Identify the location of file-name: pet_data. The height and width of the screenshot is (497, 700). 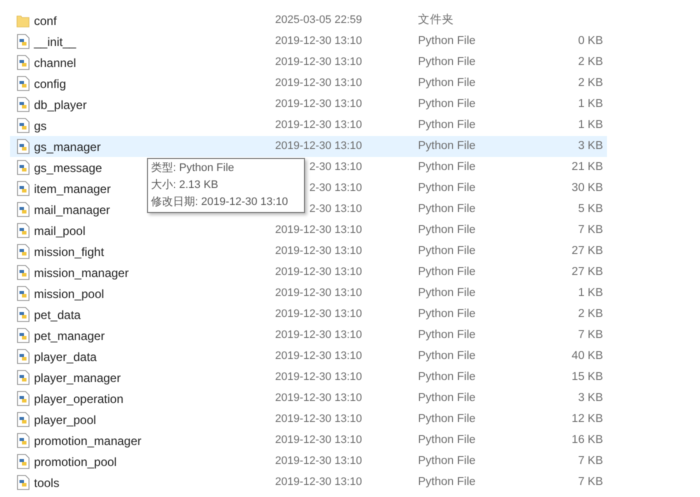
(57, 315).